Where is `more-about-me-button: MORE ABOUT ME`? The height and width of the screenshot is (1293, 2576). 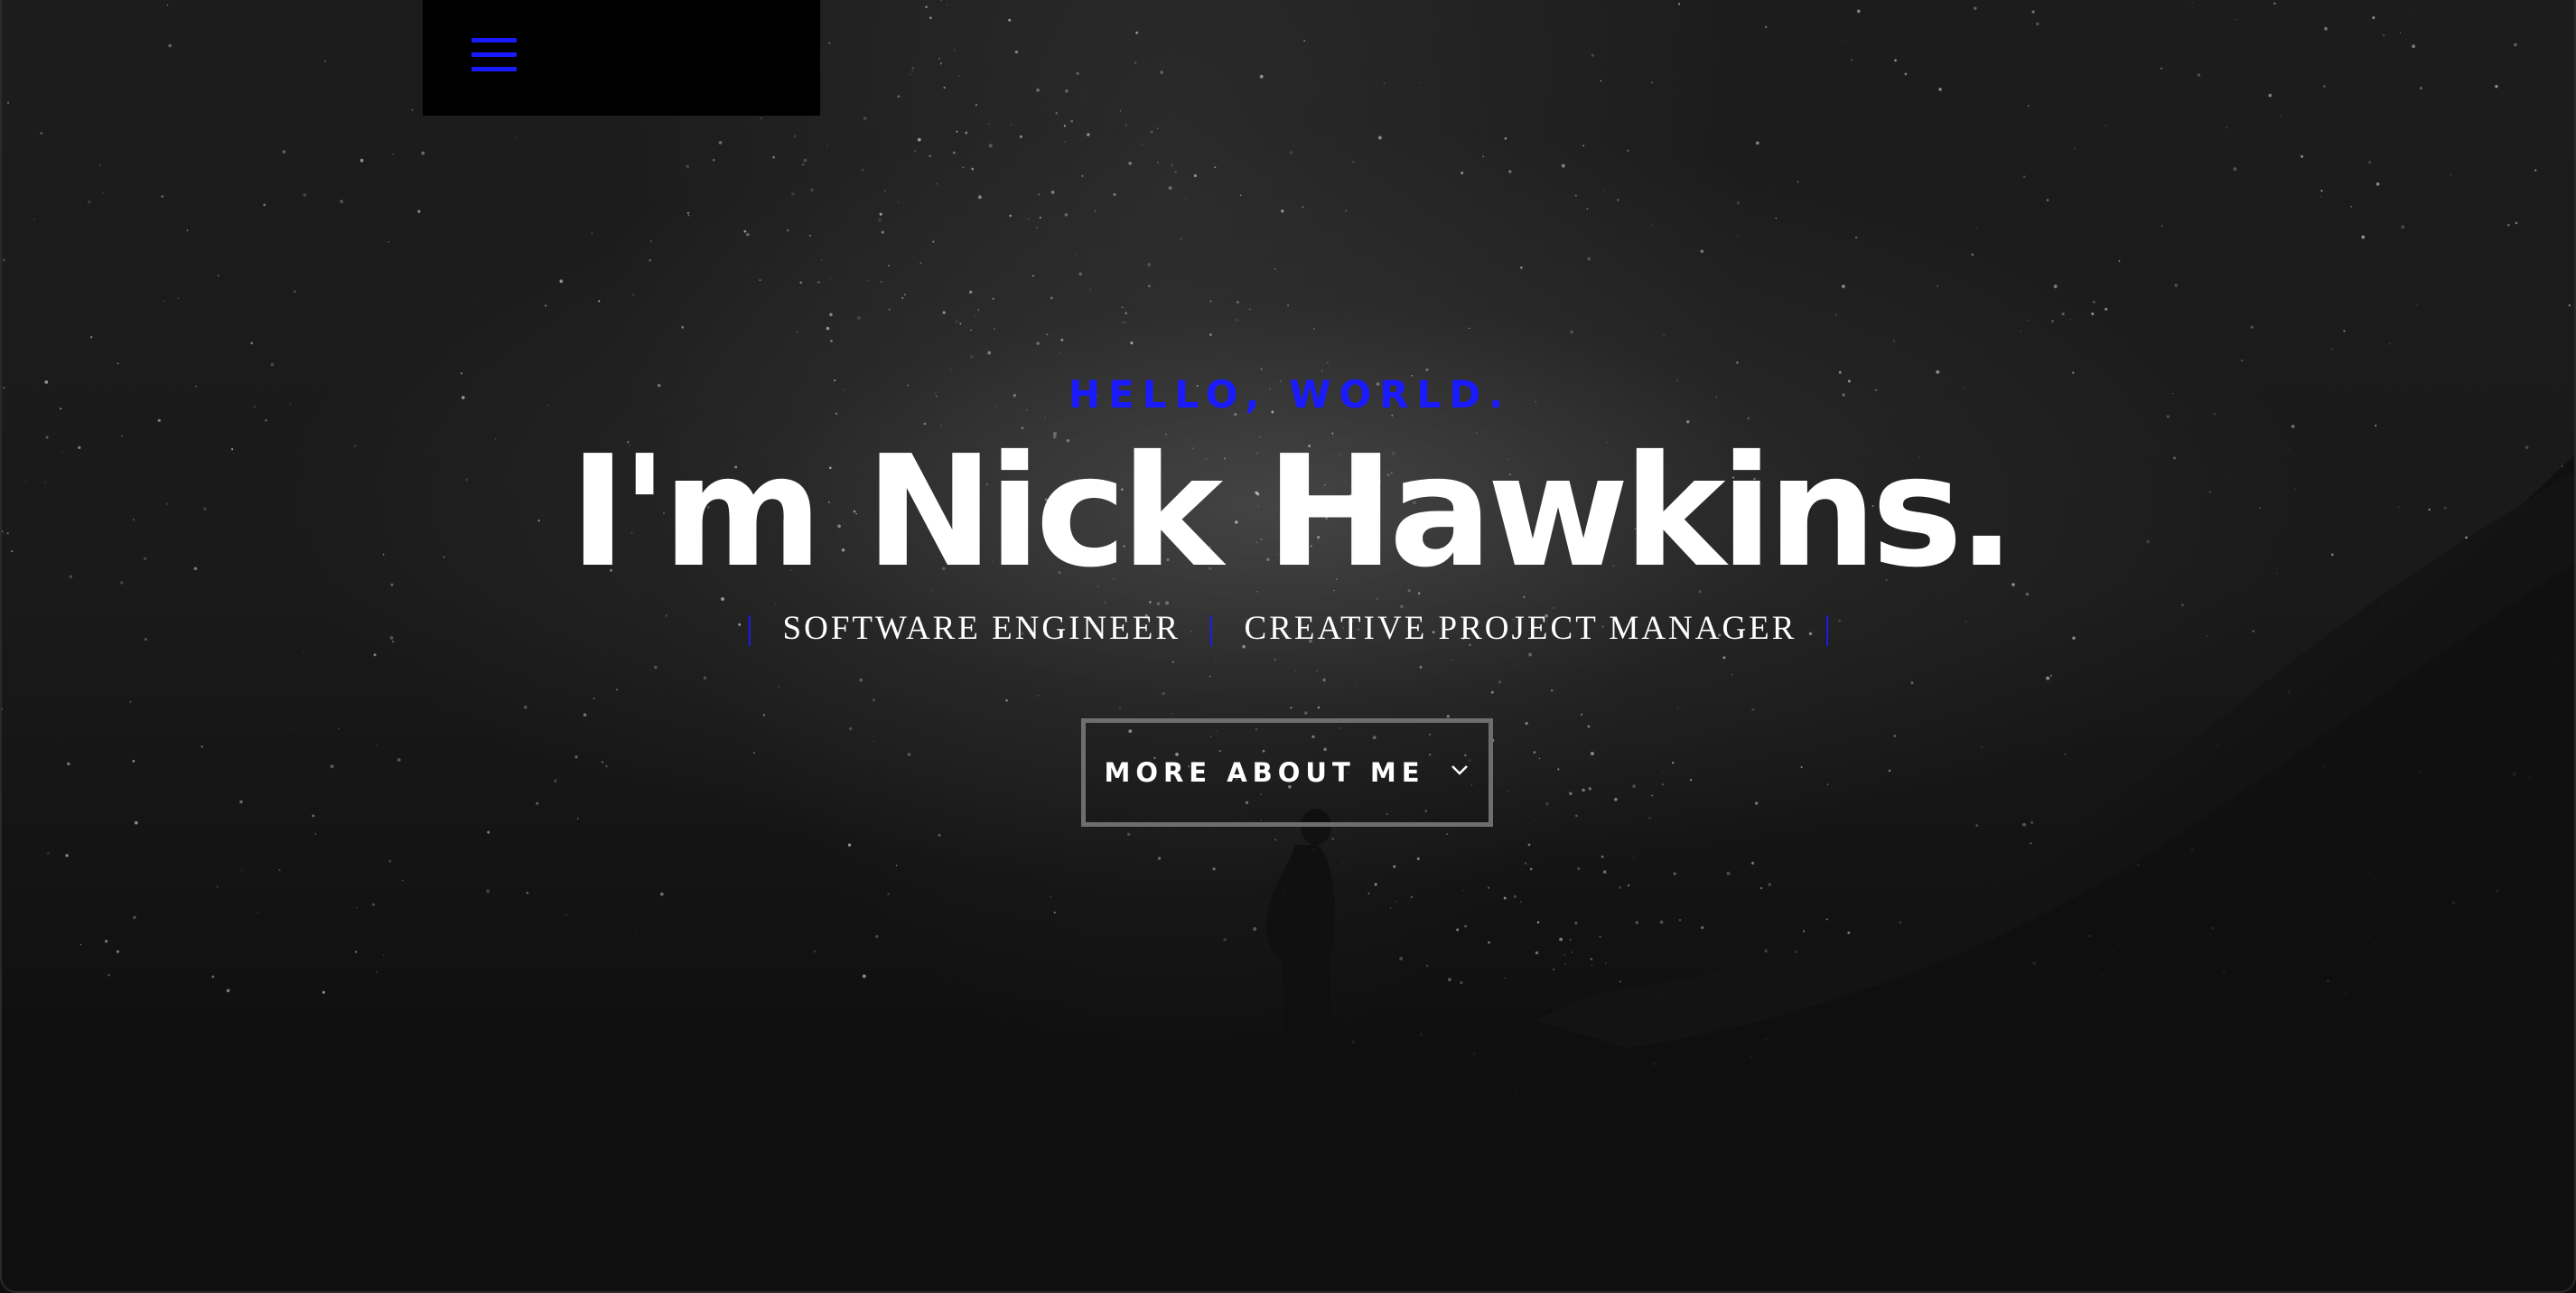
more-about-me-button: MORE ABOUT ME is located at coordinates (1287, 772).